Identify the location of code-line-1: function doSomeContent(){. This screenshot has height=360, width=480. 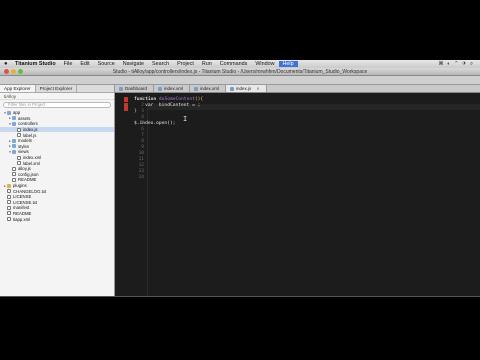
(168, 99).